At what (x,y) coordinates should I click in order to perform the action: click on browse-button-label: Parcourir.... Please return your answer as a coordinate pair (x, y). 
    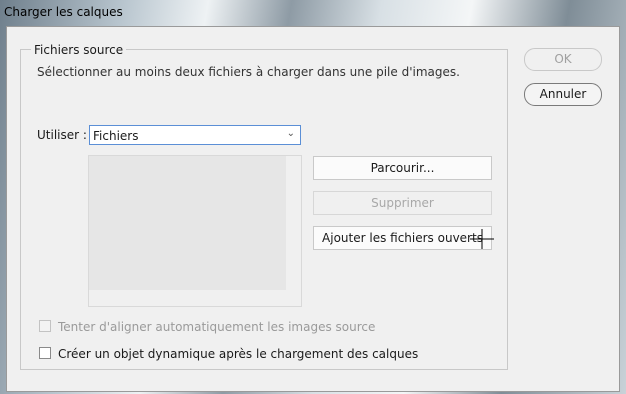
    Looking at the image, I should click on (402, 168).